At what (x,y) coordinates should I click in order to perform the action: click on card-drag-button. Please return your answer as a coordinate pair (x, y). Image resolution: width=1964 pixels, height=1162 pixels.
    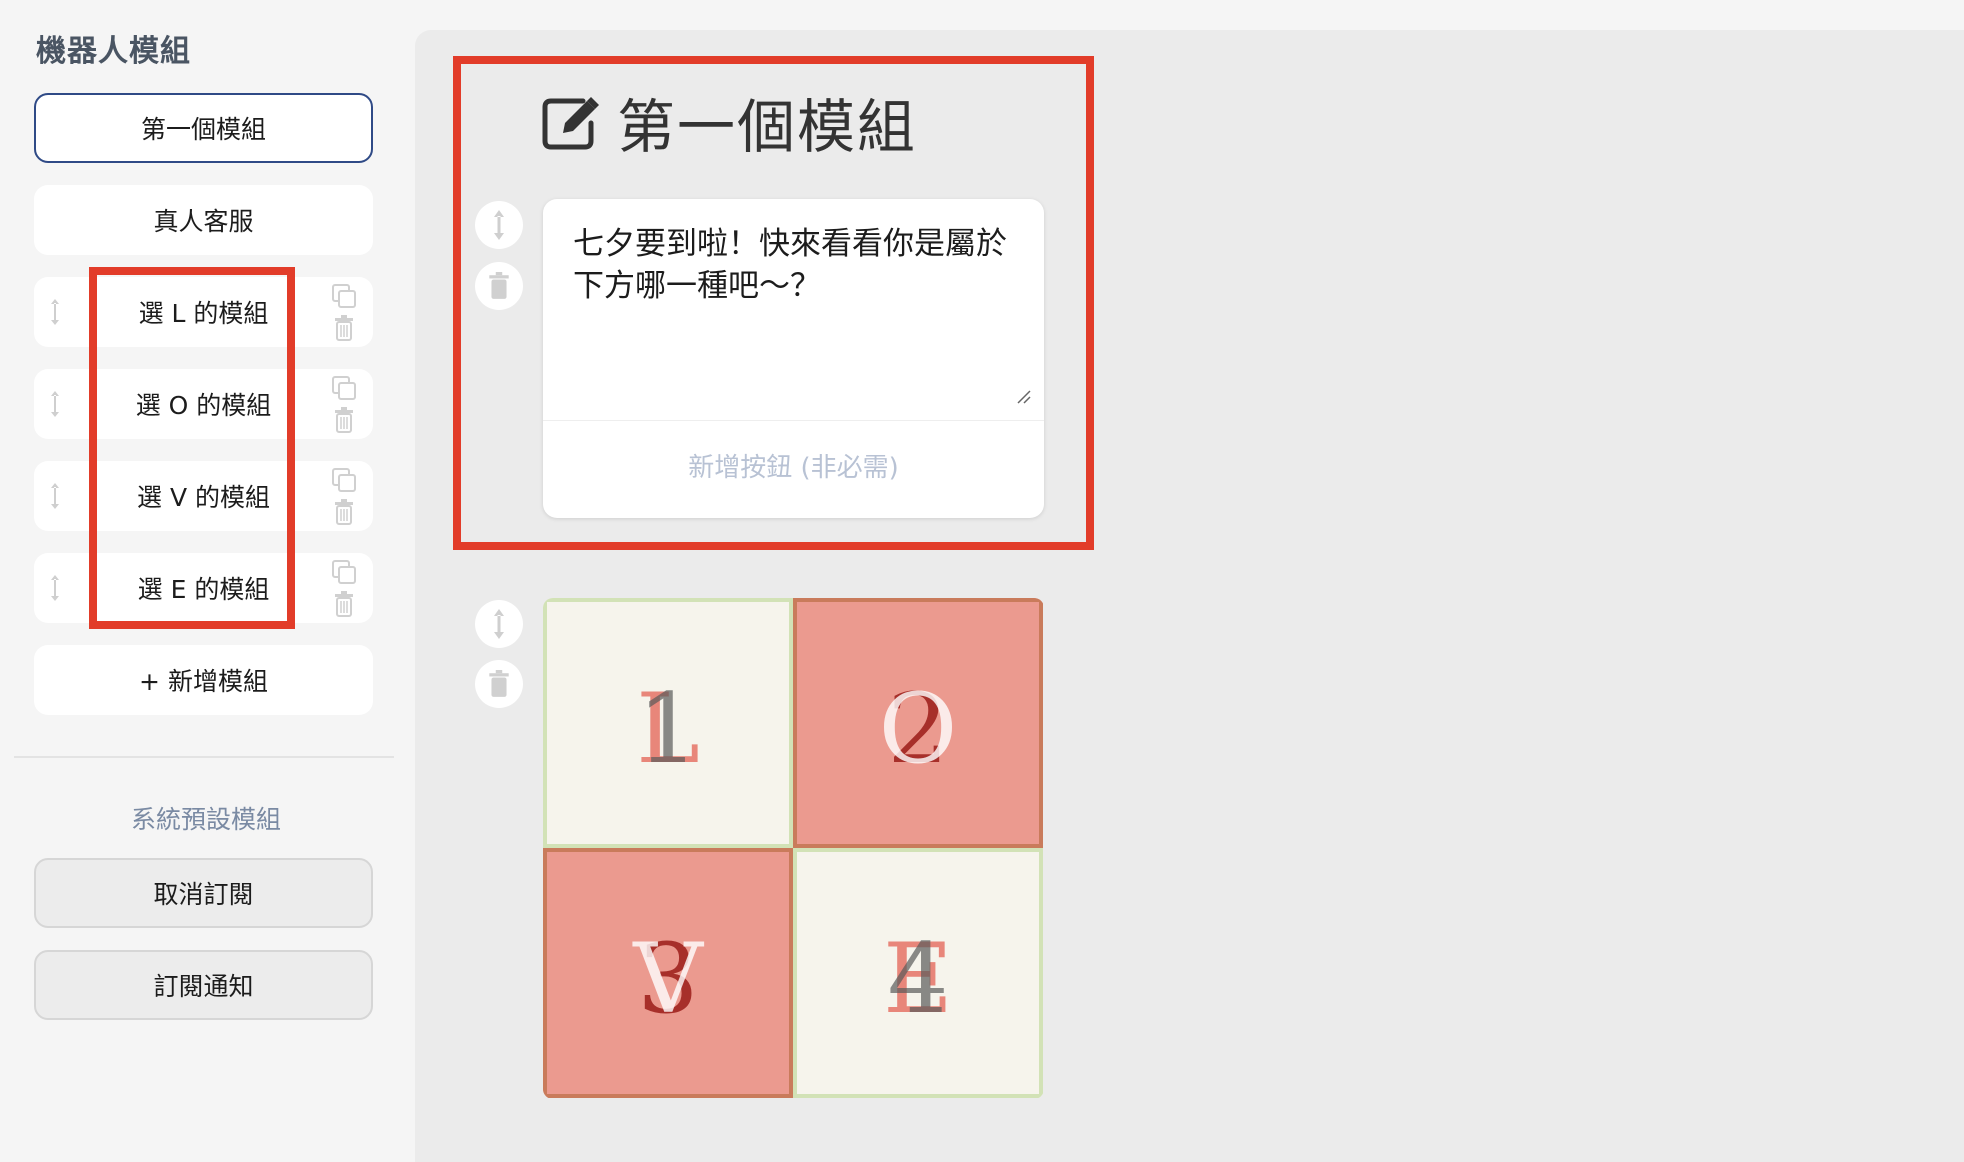
    Looking at the image, I should click on (499, 225).